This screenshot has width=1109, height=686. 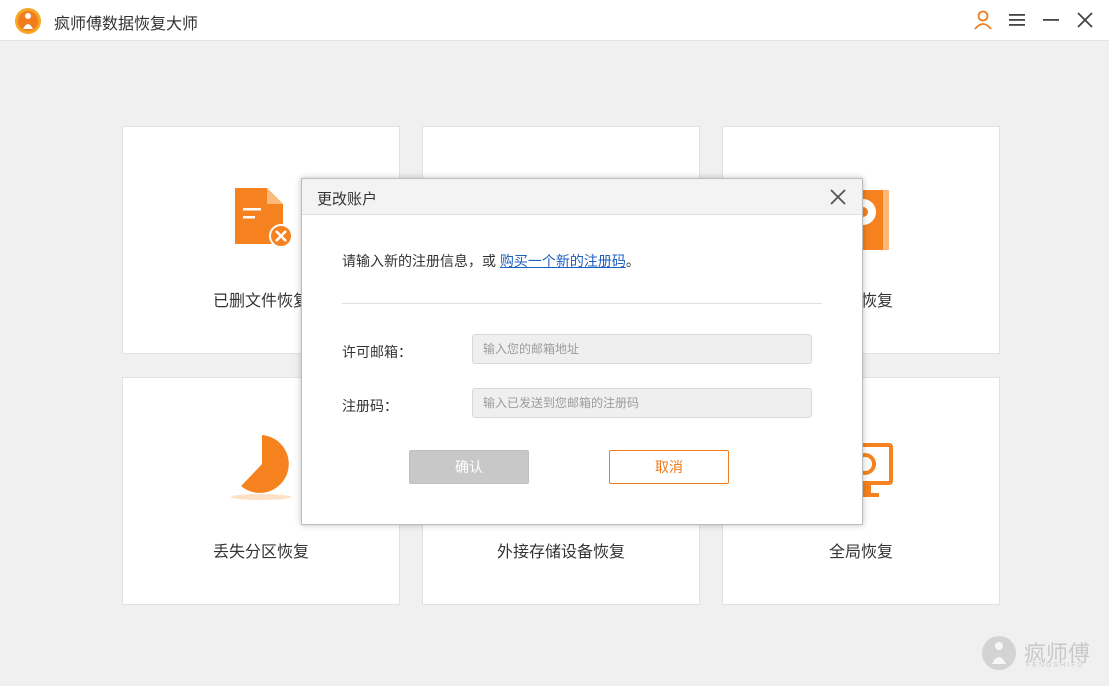 What do you see at coordinates (983, 20) in the screenshot?
I see `user-icon` at bounding box center [983, 20].